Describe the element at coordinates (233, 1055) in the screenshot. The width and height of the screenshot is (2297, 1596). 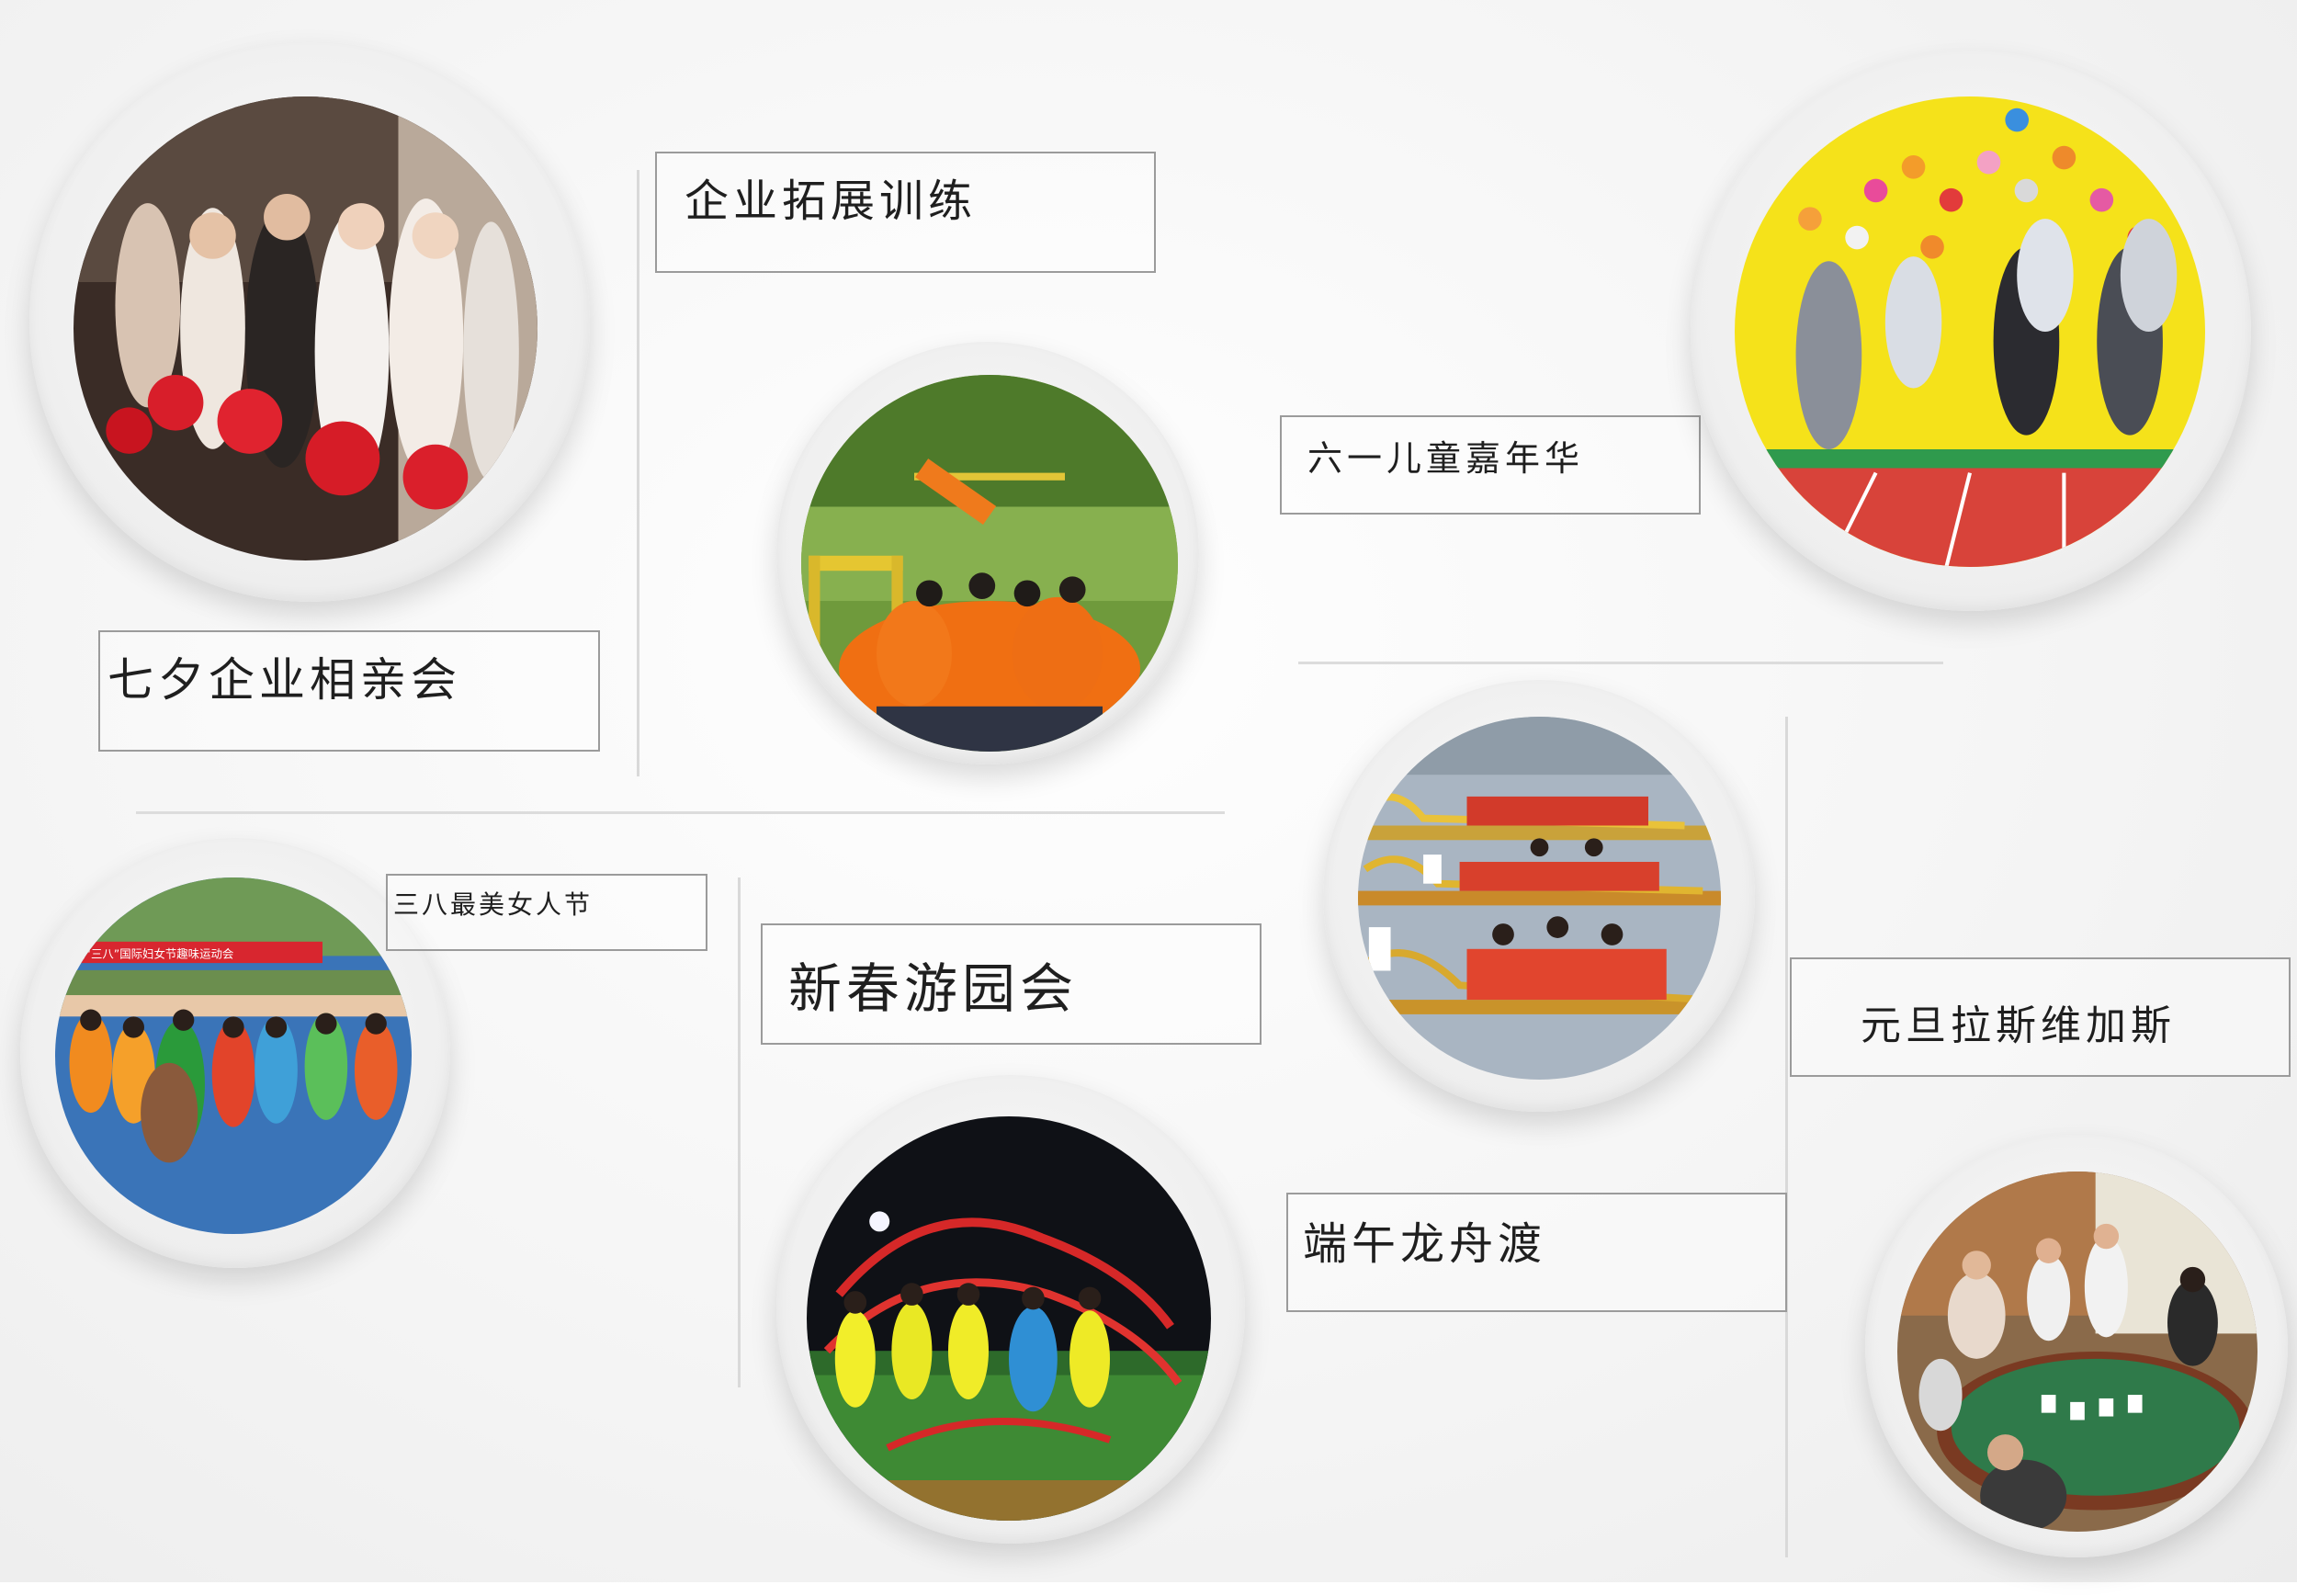
I see `sanba-photo: 庆祝“三八”国际妇女节趣味运动会` at that location.